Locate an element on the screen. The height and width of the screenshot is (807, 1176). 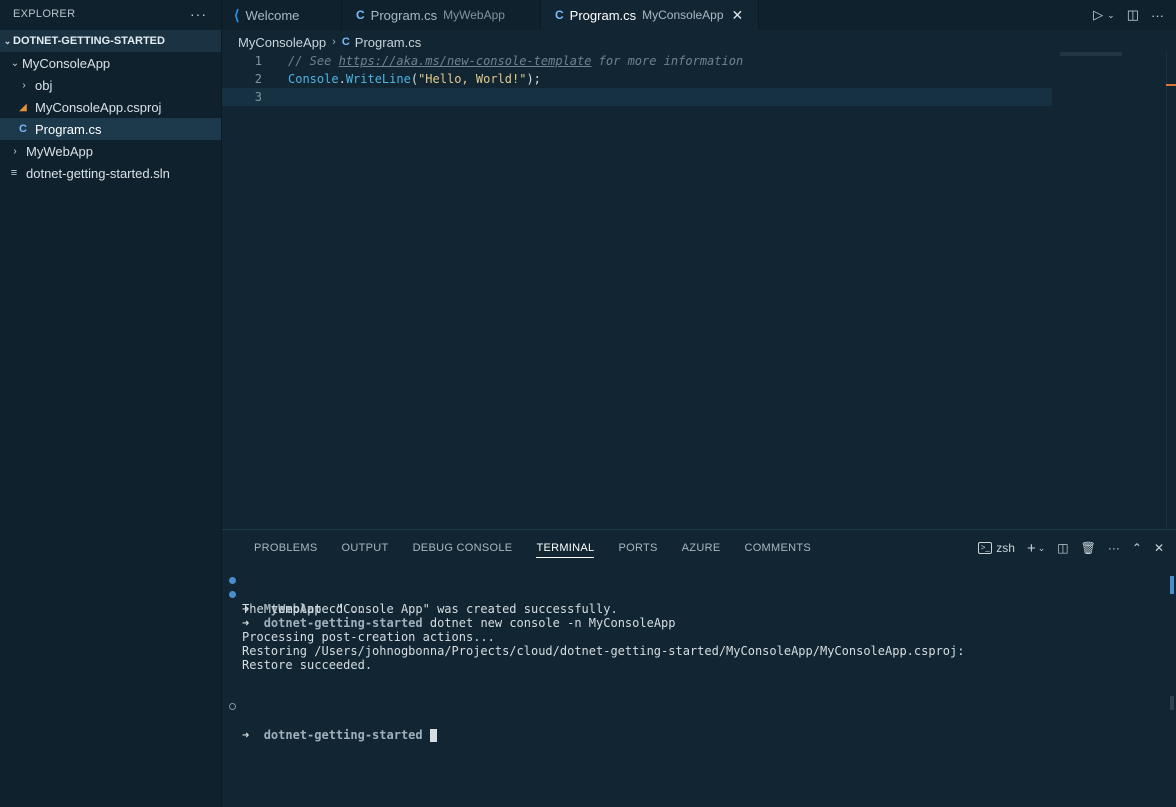
comment-link: https://aka.ms/new-console-template is located at coordinates (465, 61).